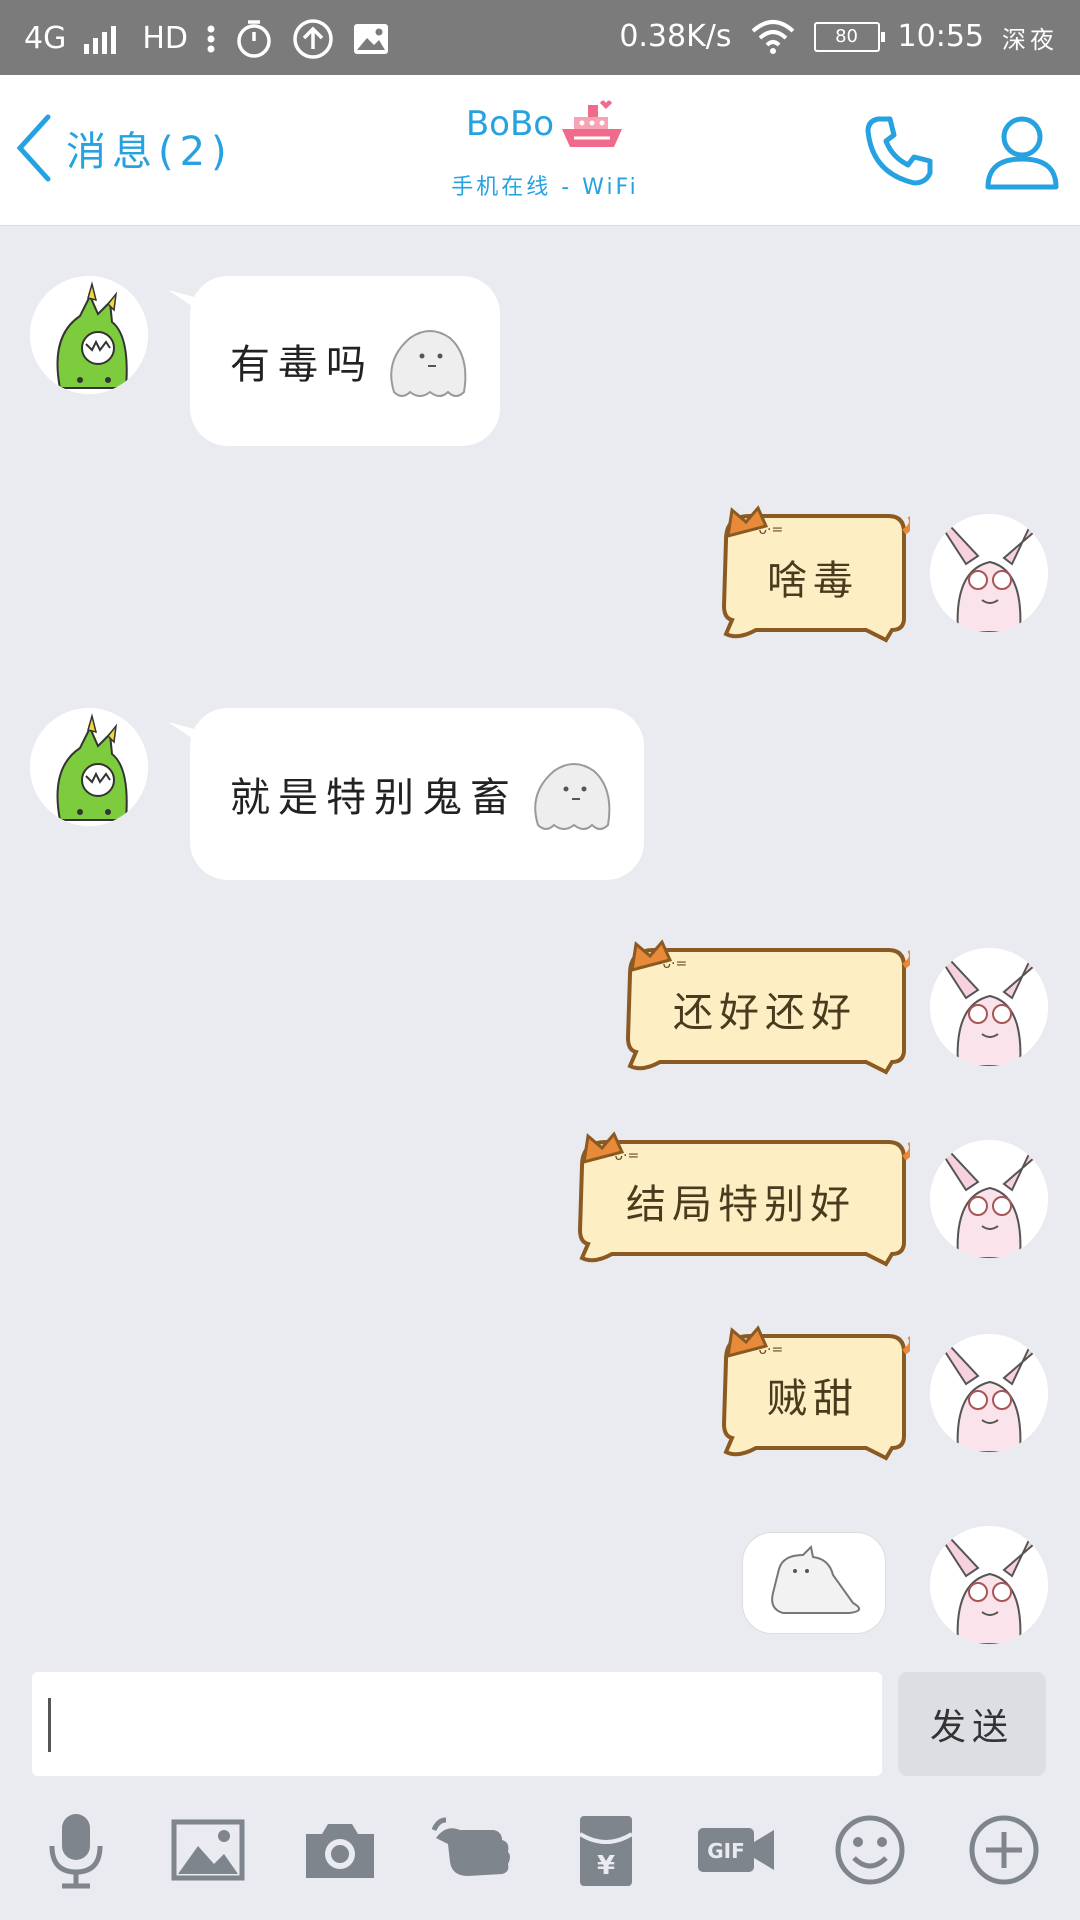 The width and height of the screenshot is (1080, 1920). Describe the element at coordinates (592, 123) in the screenshot. I see `ship-badge-icon` at that location.